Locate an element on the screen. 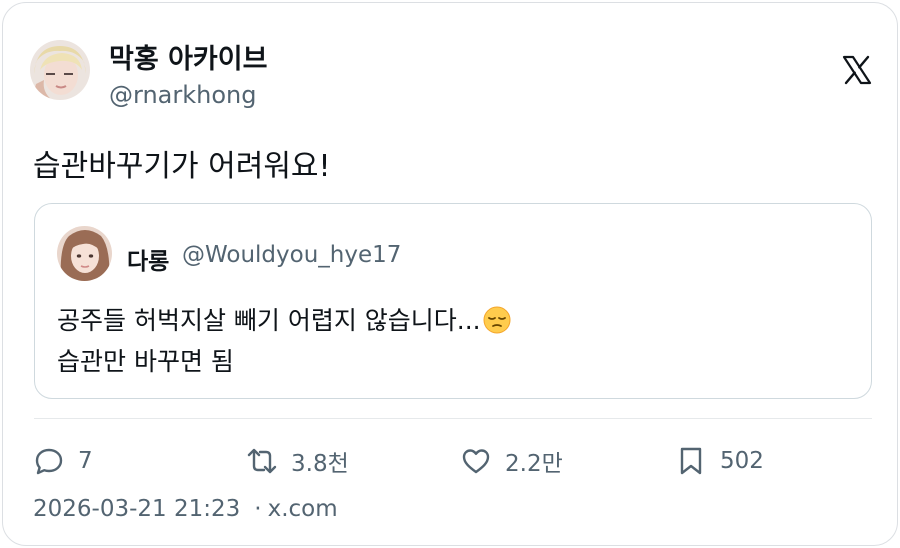 The image size is (900, 548). reply-button: 7 is located at coordinates (63, 461).